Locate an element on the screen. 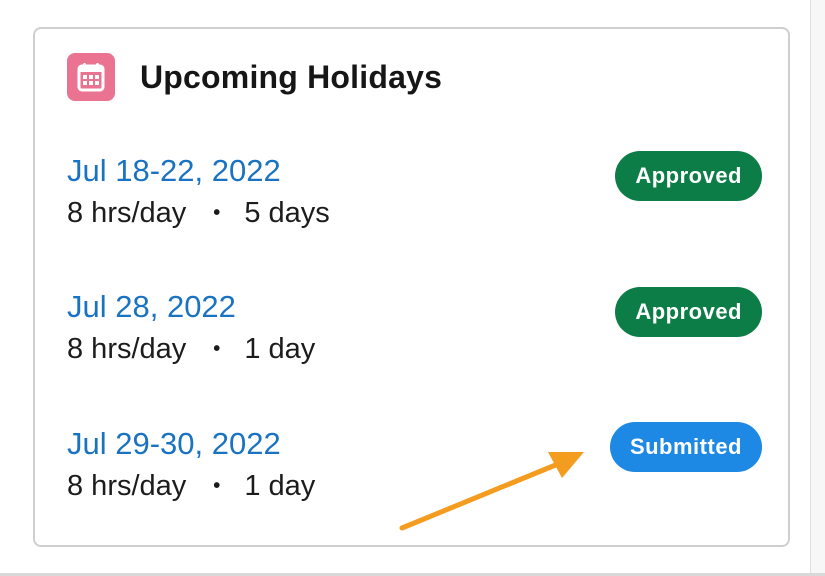  holiday-date-link: Jul 28, 2022 is located at coordinates (151, 307).